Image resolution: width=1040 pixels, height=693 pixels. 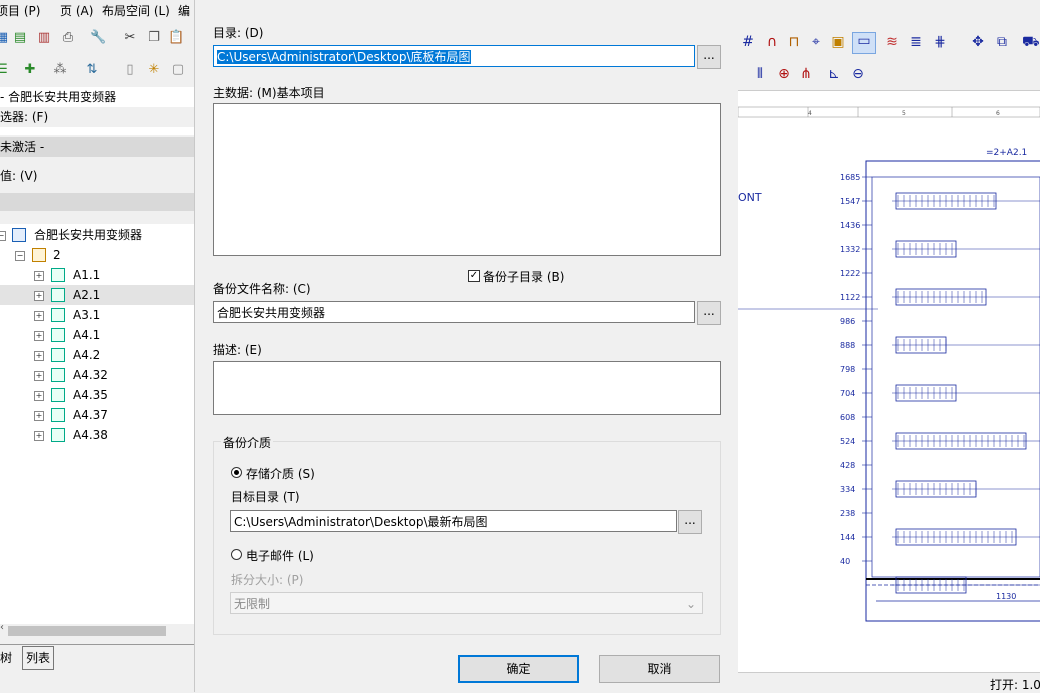 I want to click on tree-item-a1-1: + A1.1, so click(x=97, y=275).